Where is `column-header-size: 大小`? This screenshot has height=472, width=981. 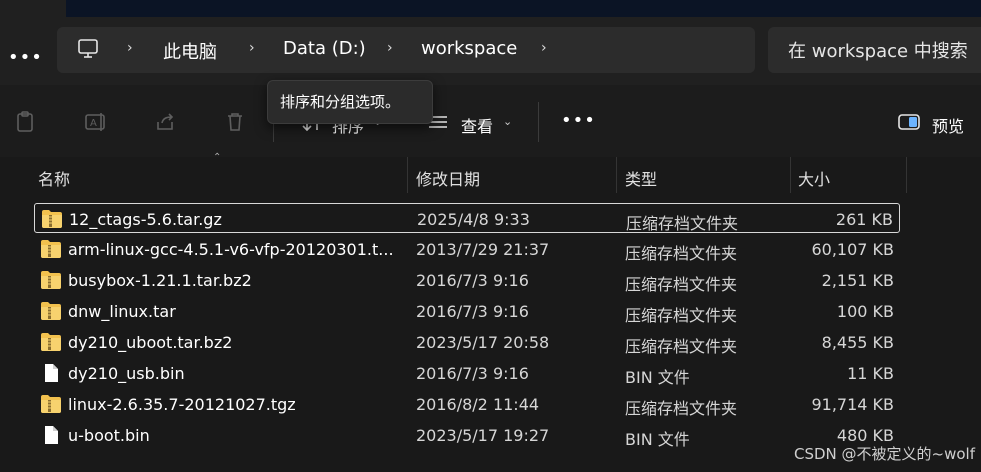
column-header-size: 大小 is located at coordinates (814, 178).